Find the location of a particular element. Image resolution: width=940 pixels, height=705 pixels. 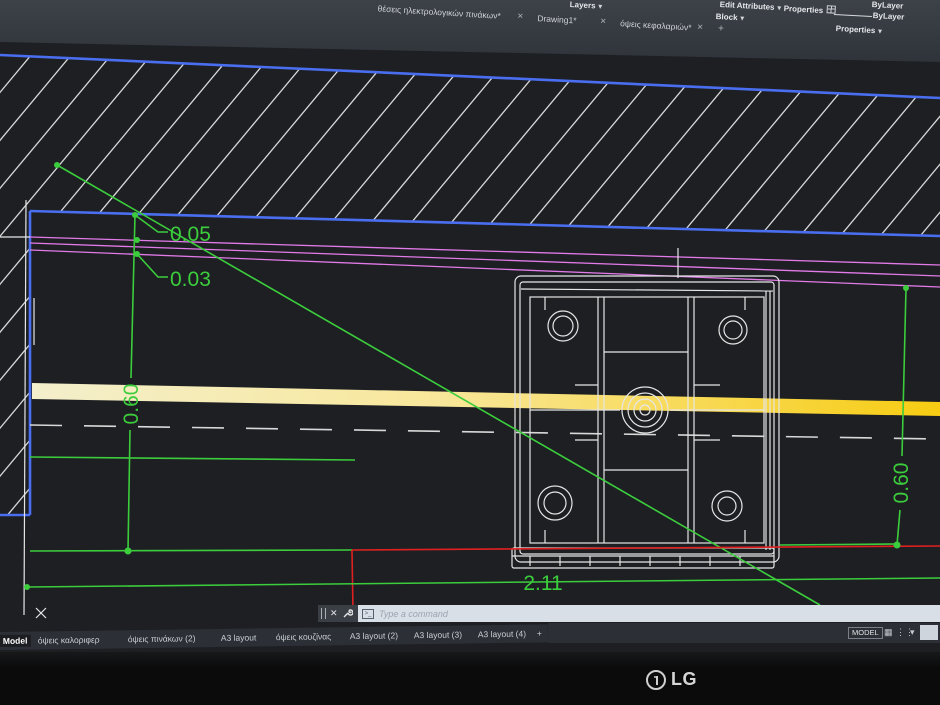

dimension-text: 0.03 is located at coordinates (190, 279).